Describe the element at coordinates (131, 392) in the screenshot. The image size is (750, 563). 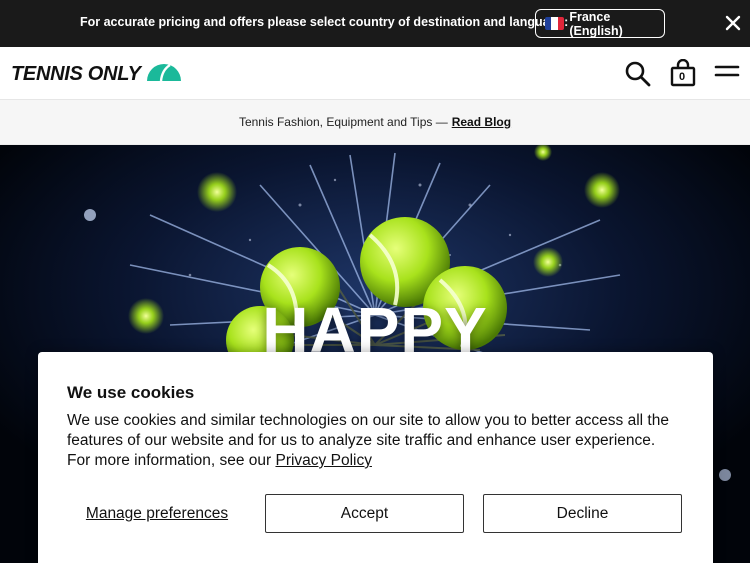
I see `cookie-title: We use cookies` at that location.